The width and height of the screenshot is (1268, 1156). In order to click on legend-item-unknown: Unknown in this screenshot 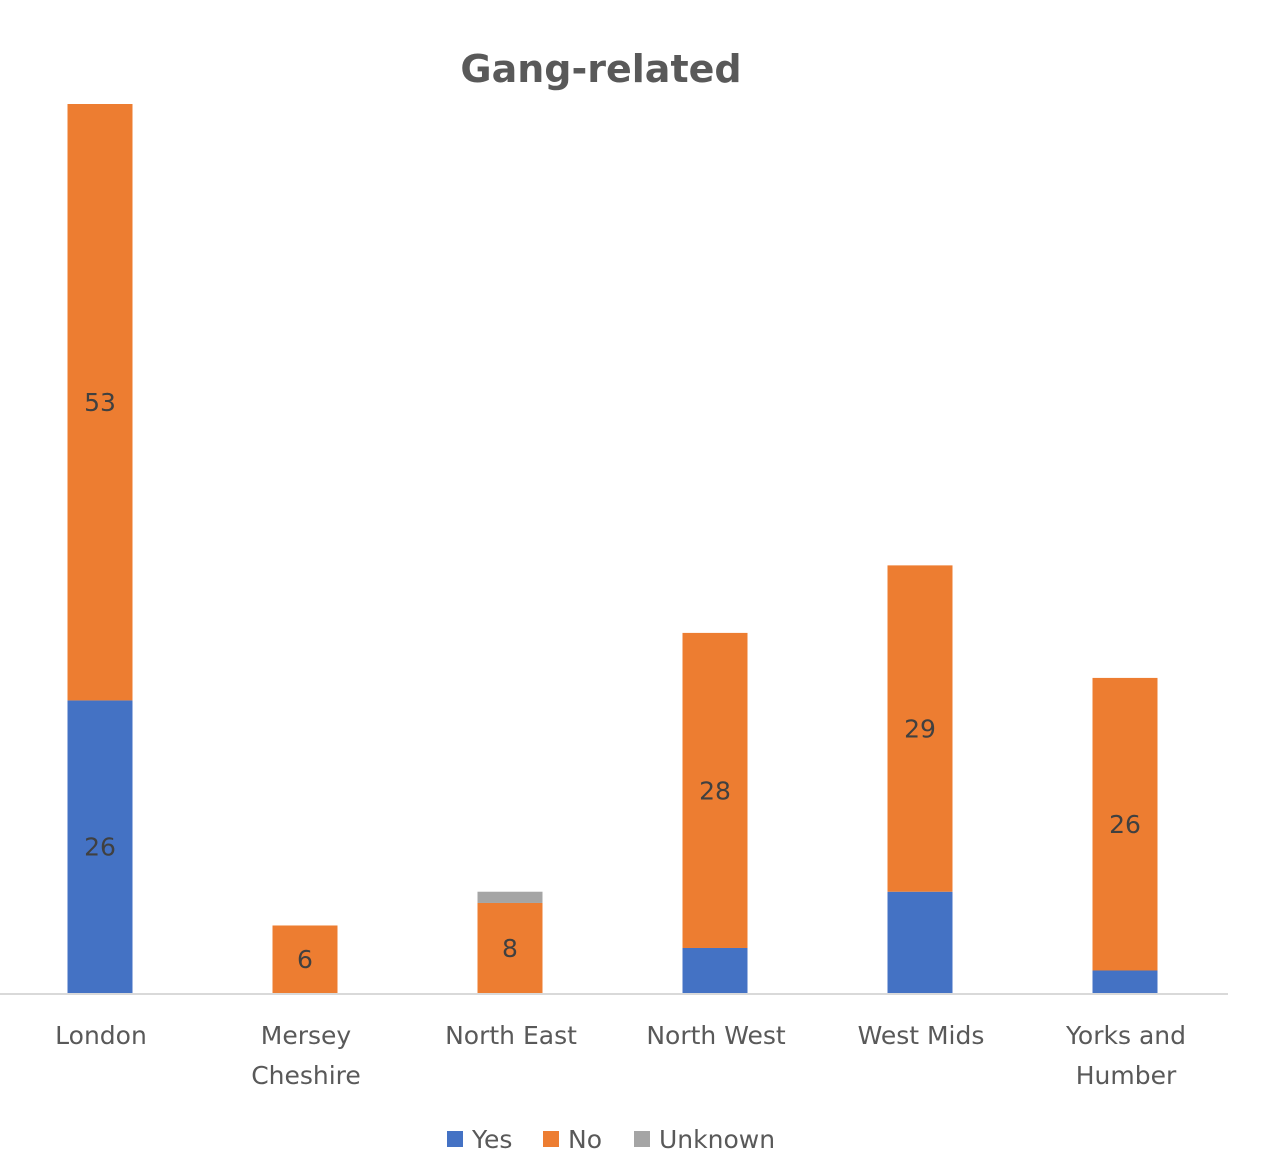, I will do `click(704, 1139)`.